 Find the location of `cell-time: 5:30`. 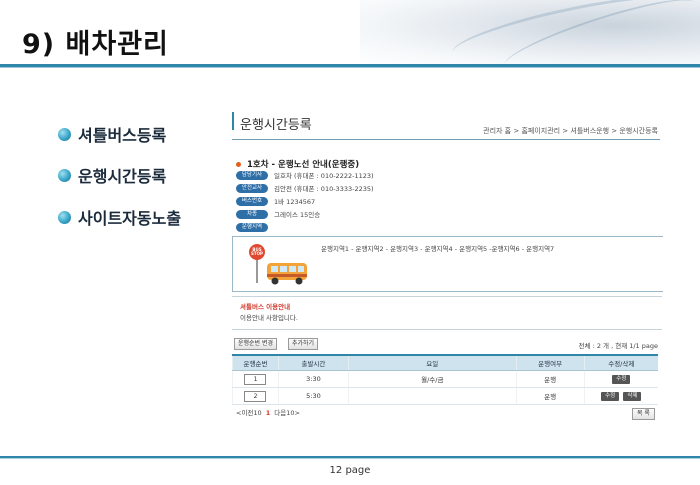

cell-time: 5:30 is located at coordinates (313, 396).